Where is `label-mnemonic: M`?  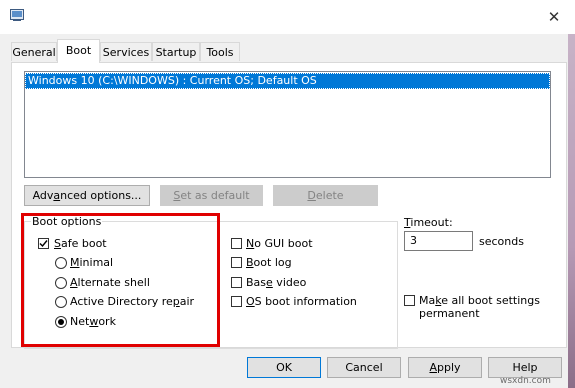
label-mnemonic: M is located at coordinates (75, 262).